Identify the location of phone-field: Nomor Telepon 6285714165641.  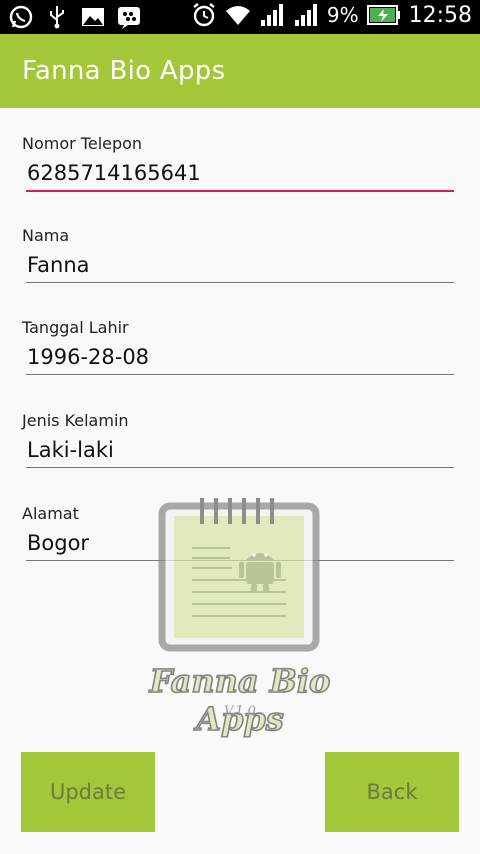
(238, 163).